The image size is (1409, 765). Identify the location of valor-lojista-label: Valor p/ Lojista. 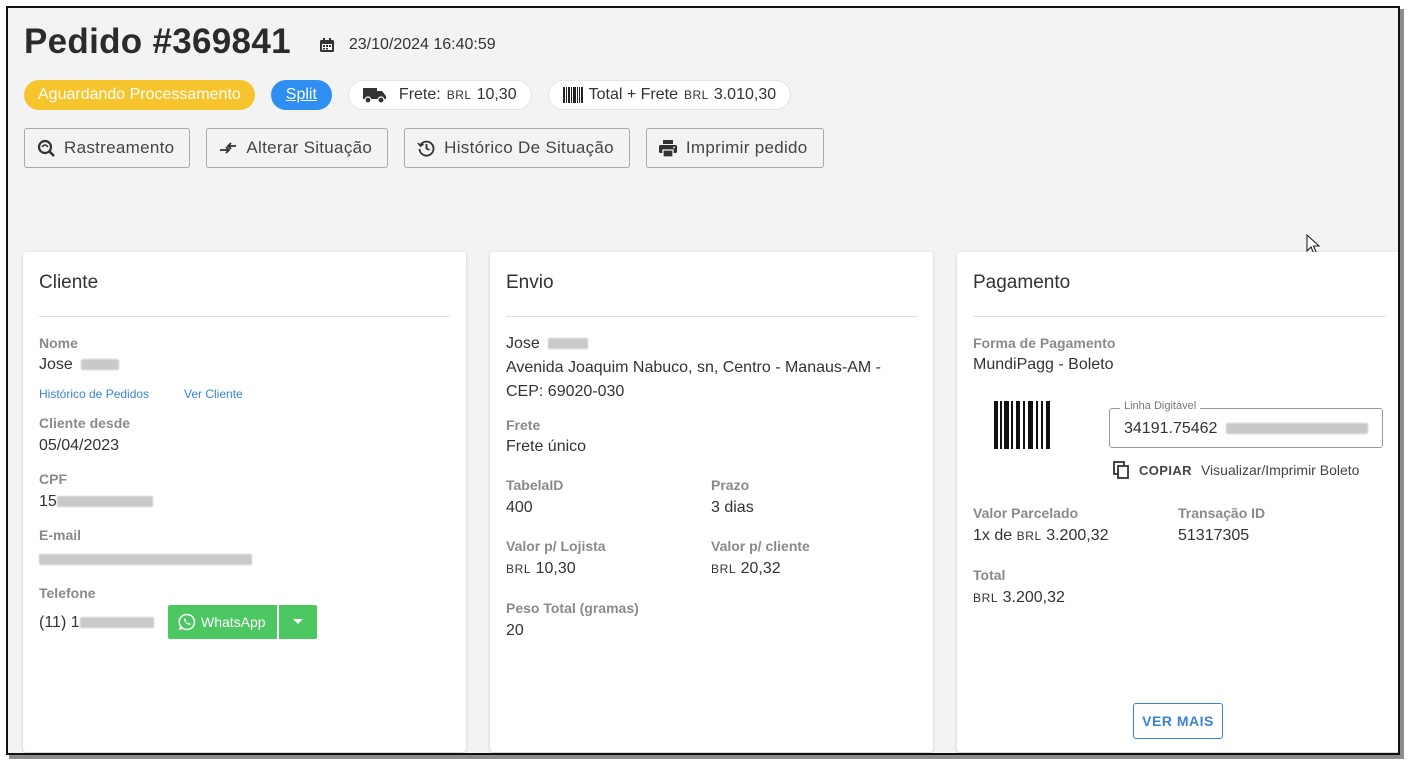
(556, 546).